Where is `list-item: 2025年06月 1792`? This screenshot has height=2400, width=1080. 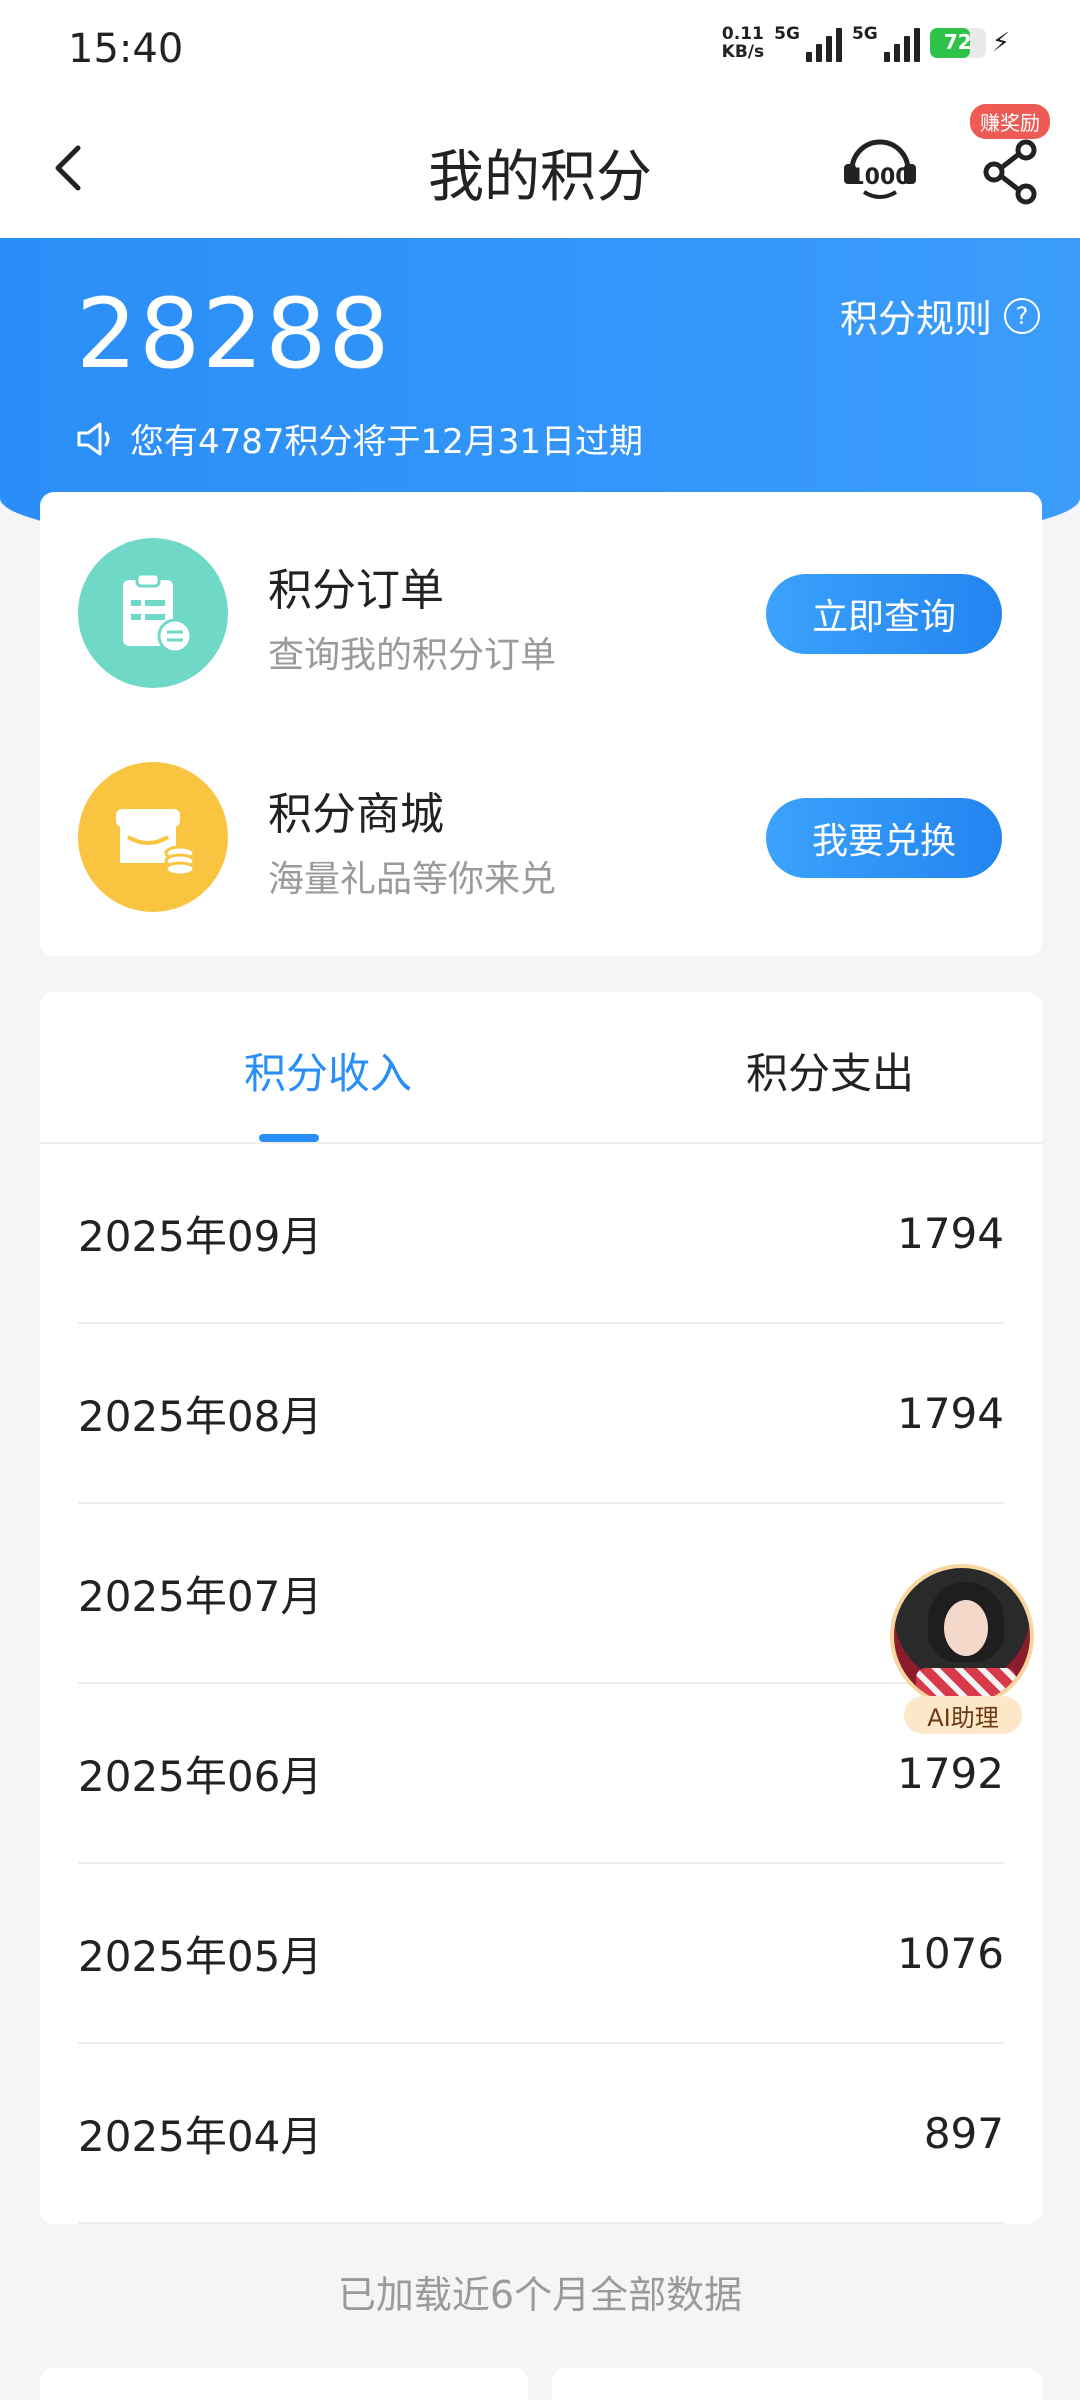
list-item: 2025年06月 1792 is located at coordinates (541, 1774).